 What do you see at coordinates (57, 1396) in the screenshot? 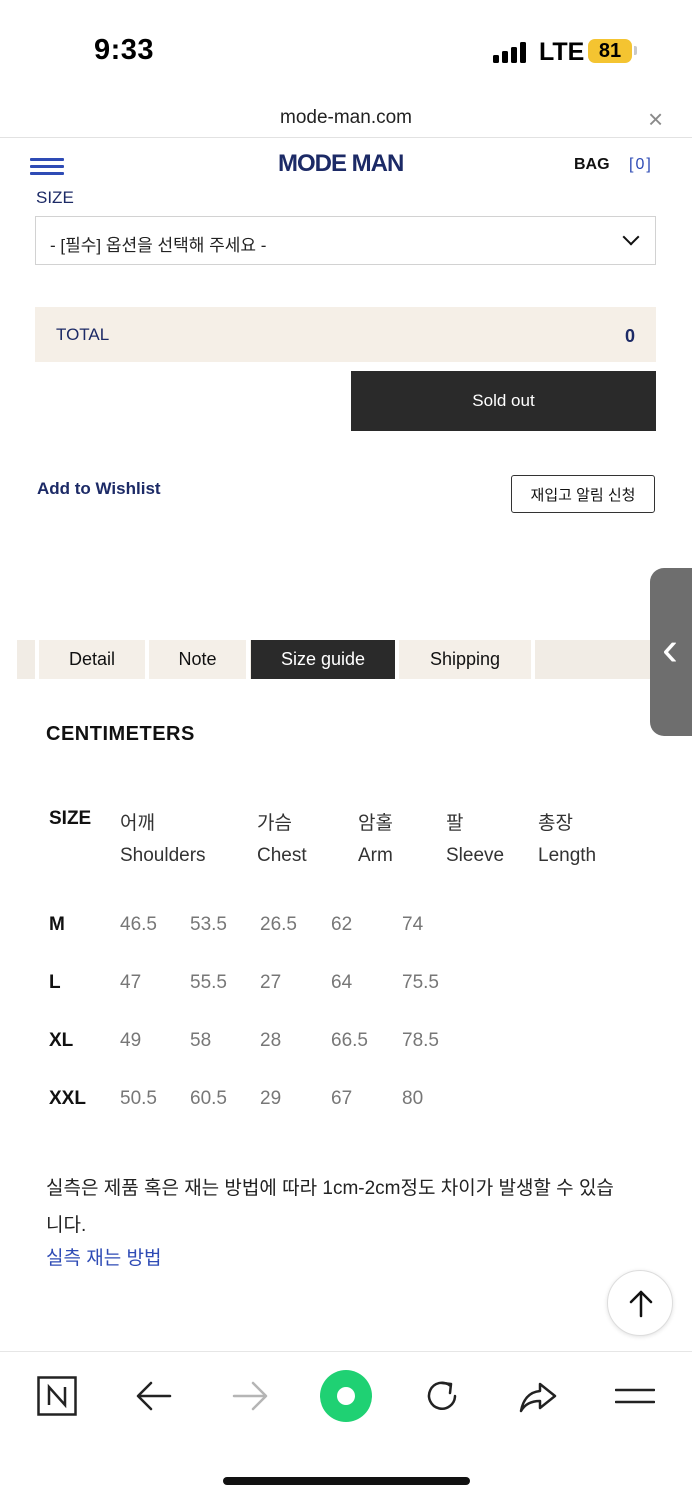
I see `naver-home-icon` at bounding box center [57, 1396].